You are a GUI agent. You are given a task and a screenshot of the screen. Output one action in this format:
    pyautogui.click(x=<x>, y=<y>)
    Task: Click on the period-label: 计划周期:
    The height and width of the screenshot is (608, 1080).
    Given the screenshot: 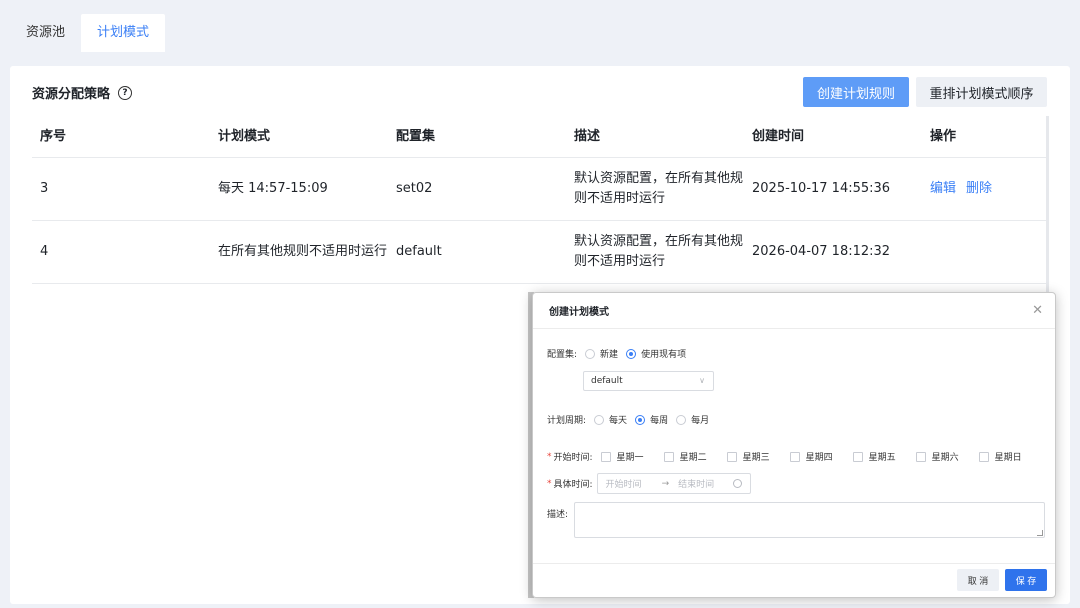 What is the action you would take?
    pyautogui.click(x=567, y=421)
    